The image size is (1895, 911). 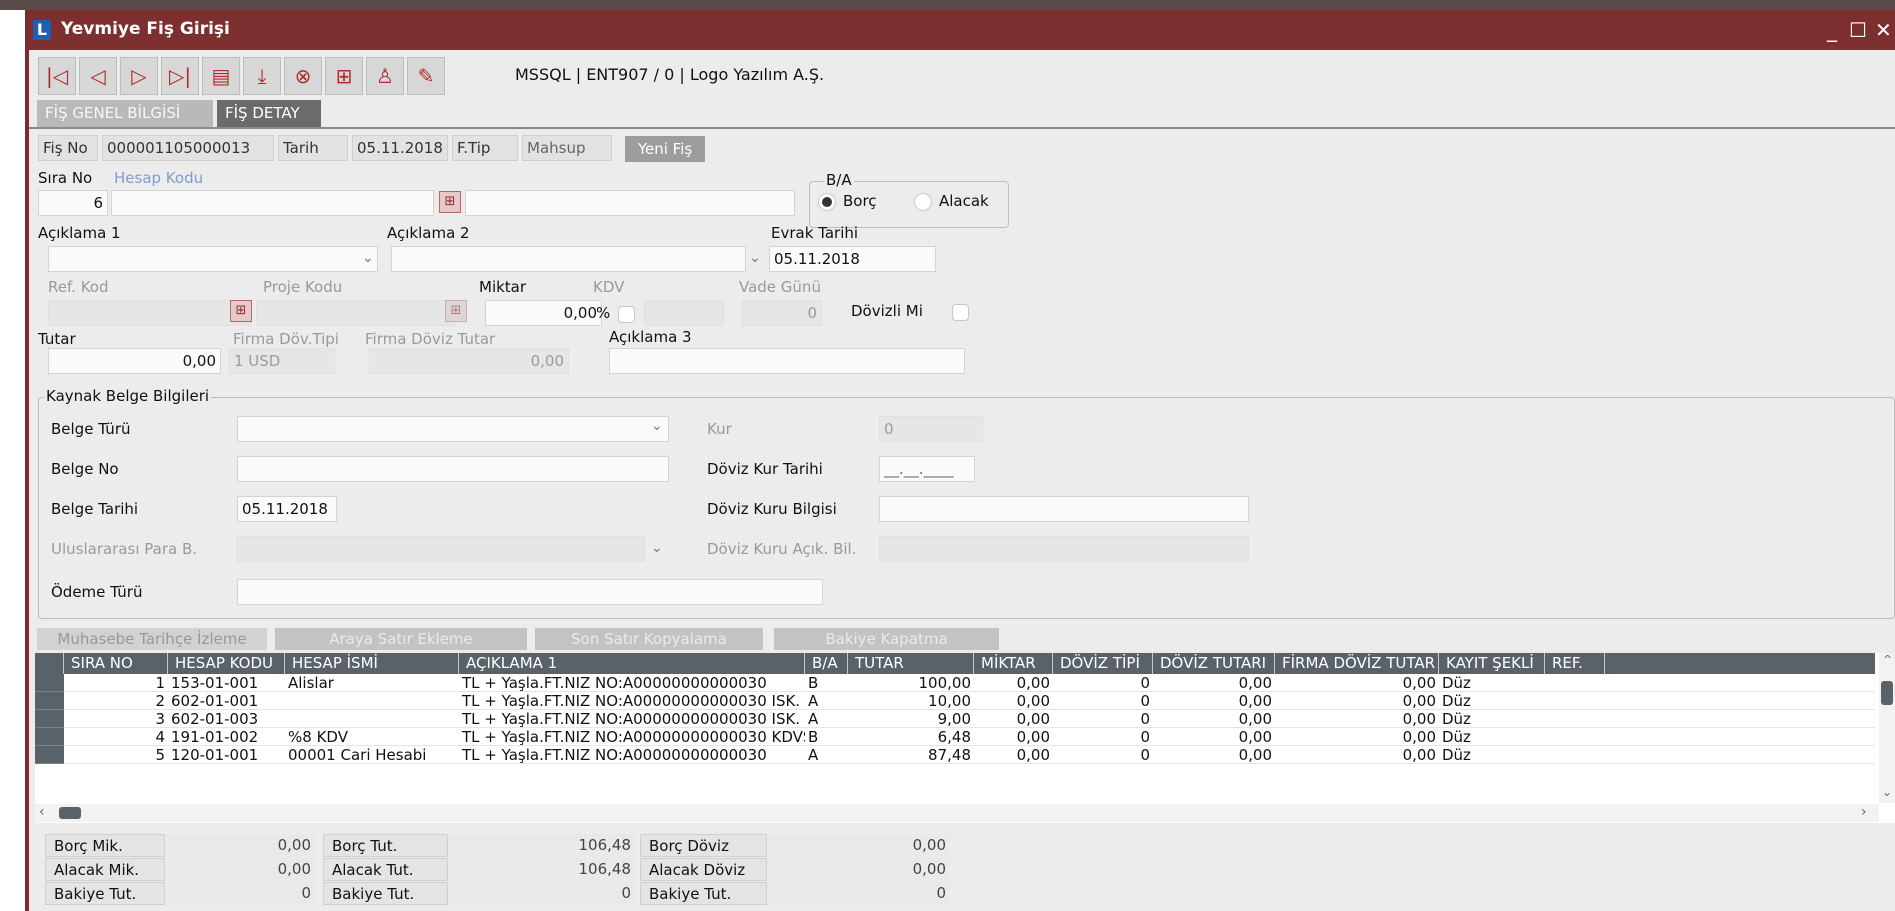 What do you see at coordinates (152, 639) in the screenshot?
I see `tarihce-izleme-button: Muhasebe Tarihçe İzleme` at bounding box center [152, 639].